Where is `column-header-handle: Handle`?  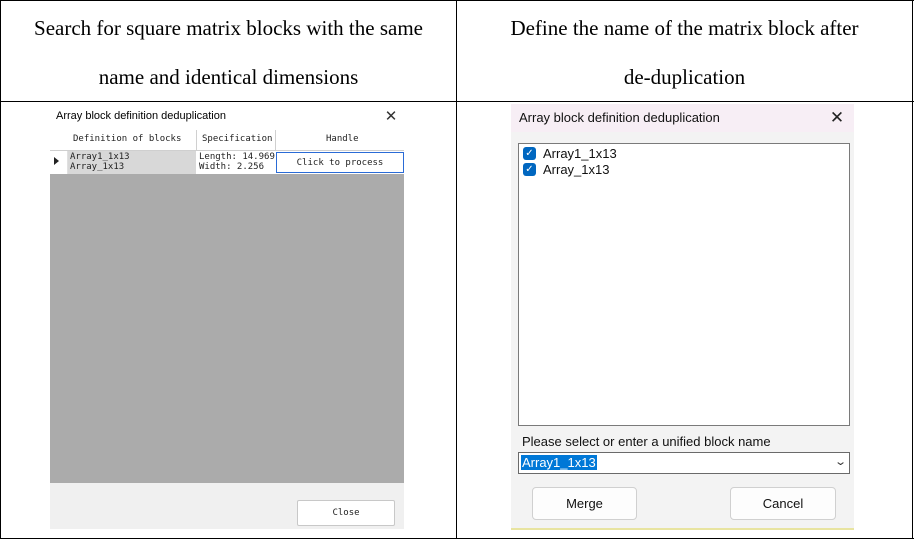
column-header-handle: Handle is located at coordinates (342, 139).